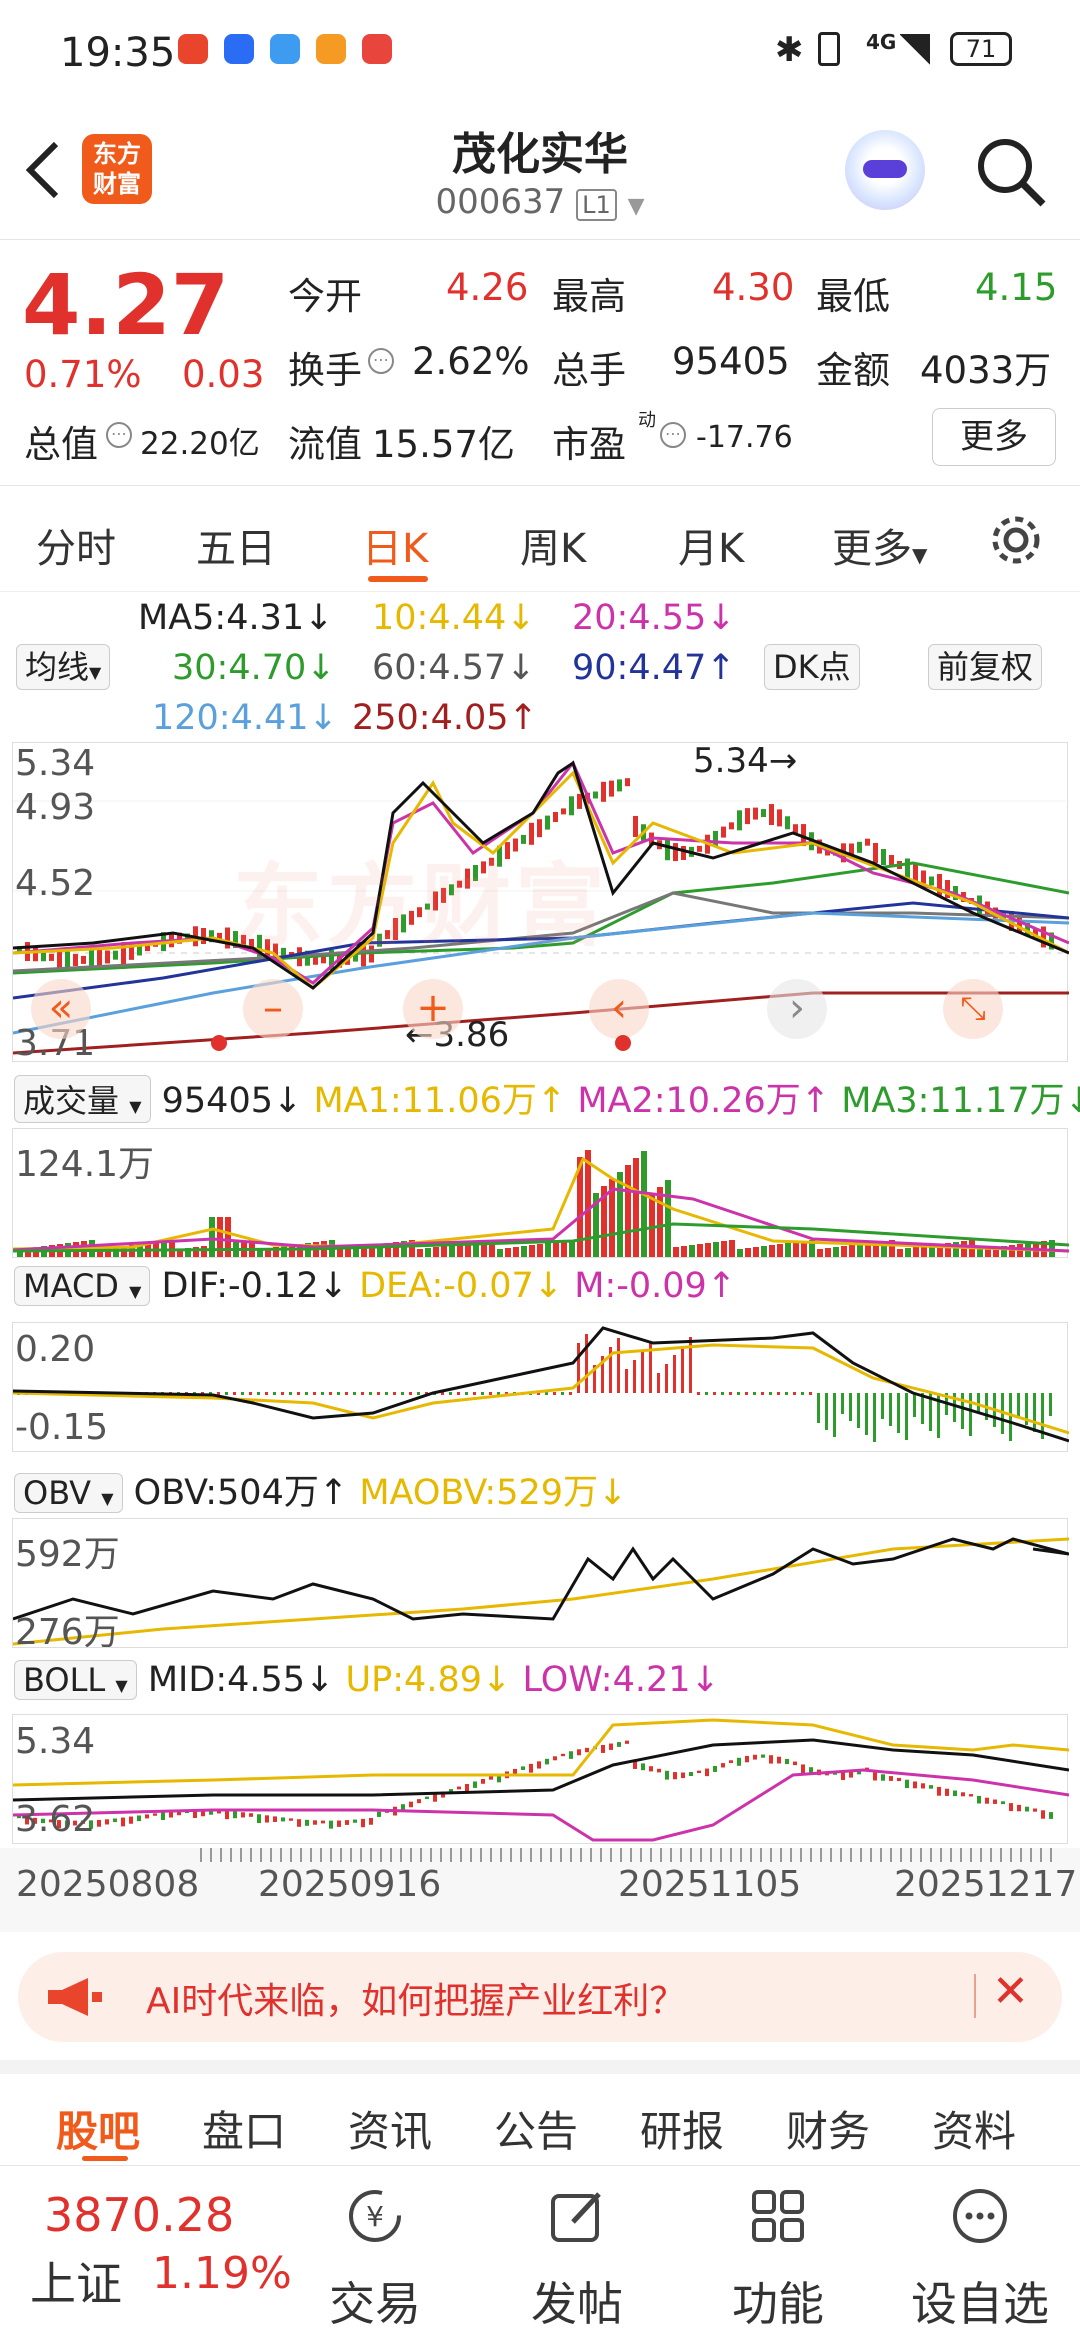 This screenshot has width=1080, height=2341. What do you see at coordinates (828, 2128) in the screenshot?
I see `tab-finance: 财务` at bounding box center [828, 2128].